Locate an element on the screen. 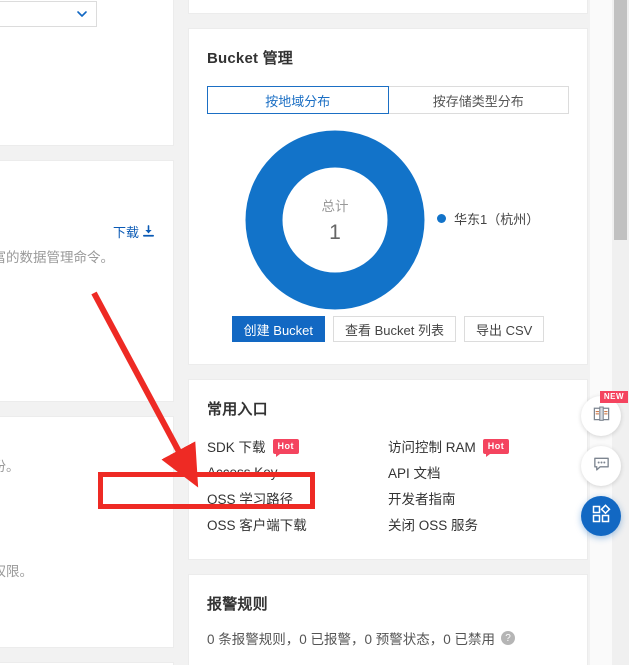 The width and height of the screenshot is (629, 665). entries-grid: SDK 下载 Hot Access Key OSS 学习路径 OSS 客户端下载 is located at coordinates (388, 489).